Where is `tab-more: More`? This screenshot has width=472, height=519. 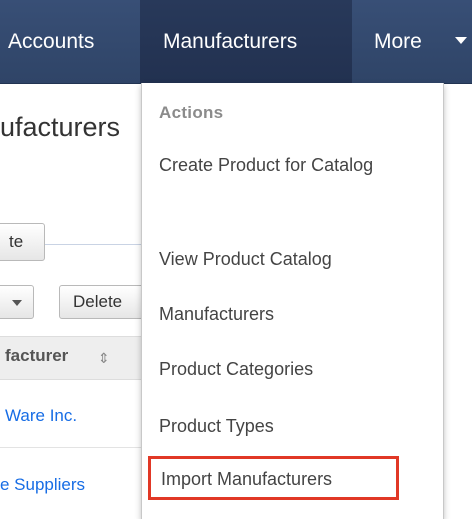
tab-more: More is located at coordinates (412, 41).